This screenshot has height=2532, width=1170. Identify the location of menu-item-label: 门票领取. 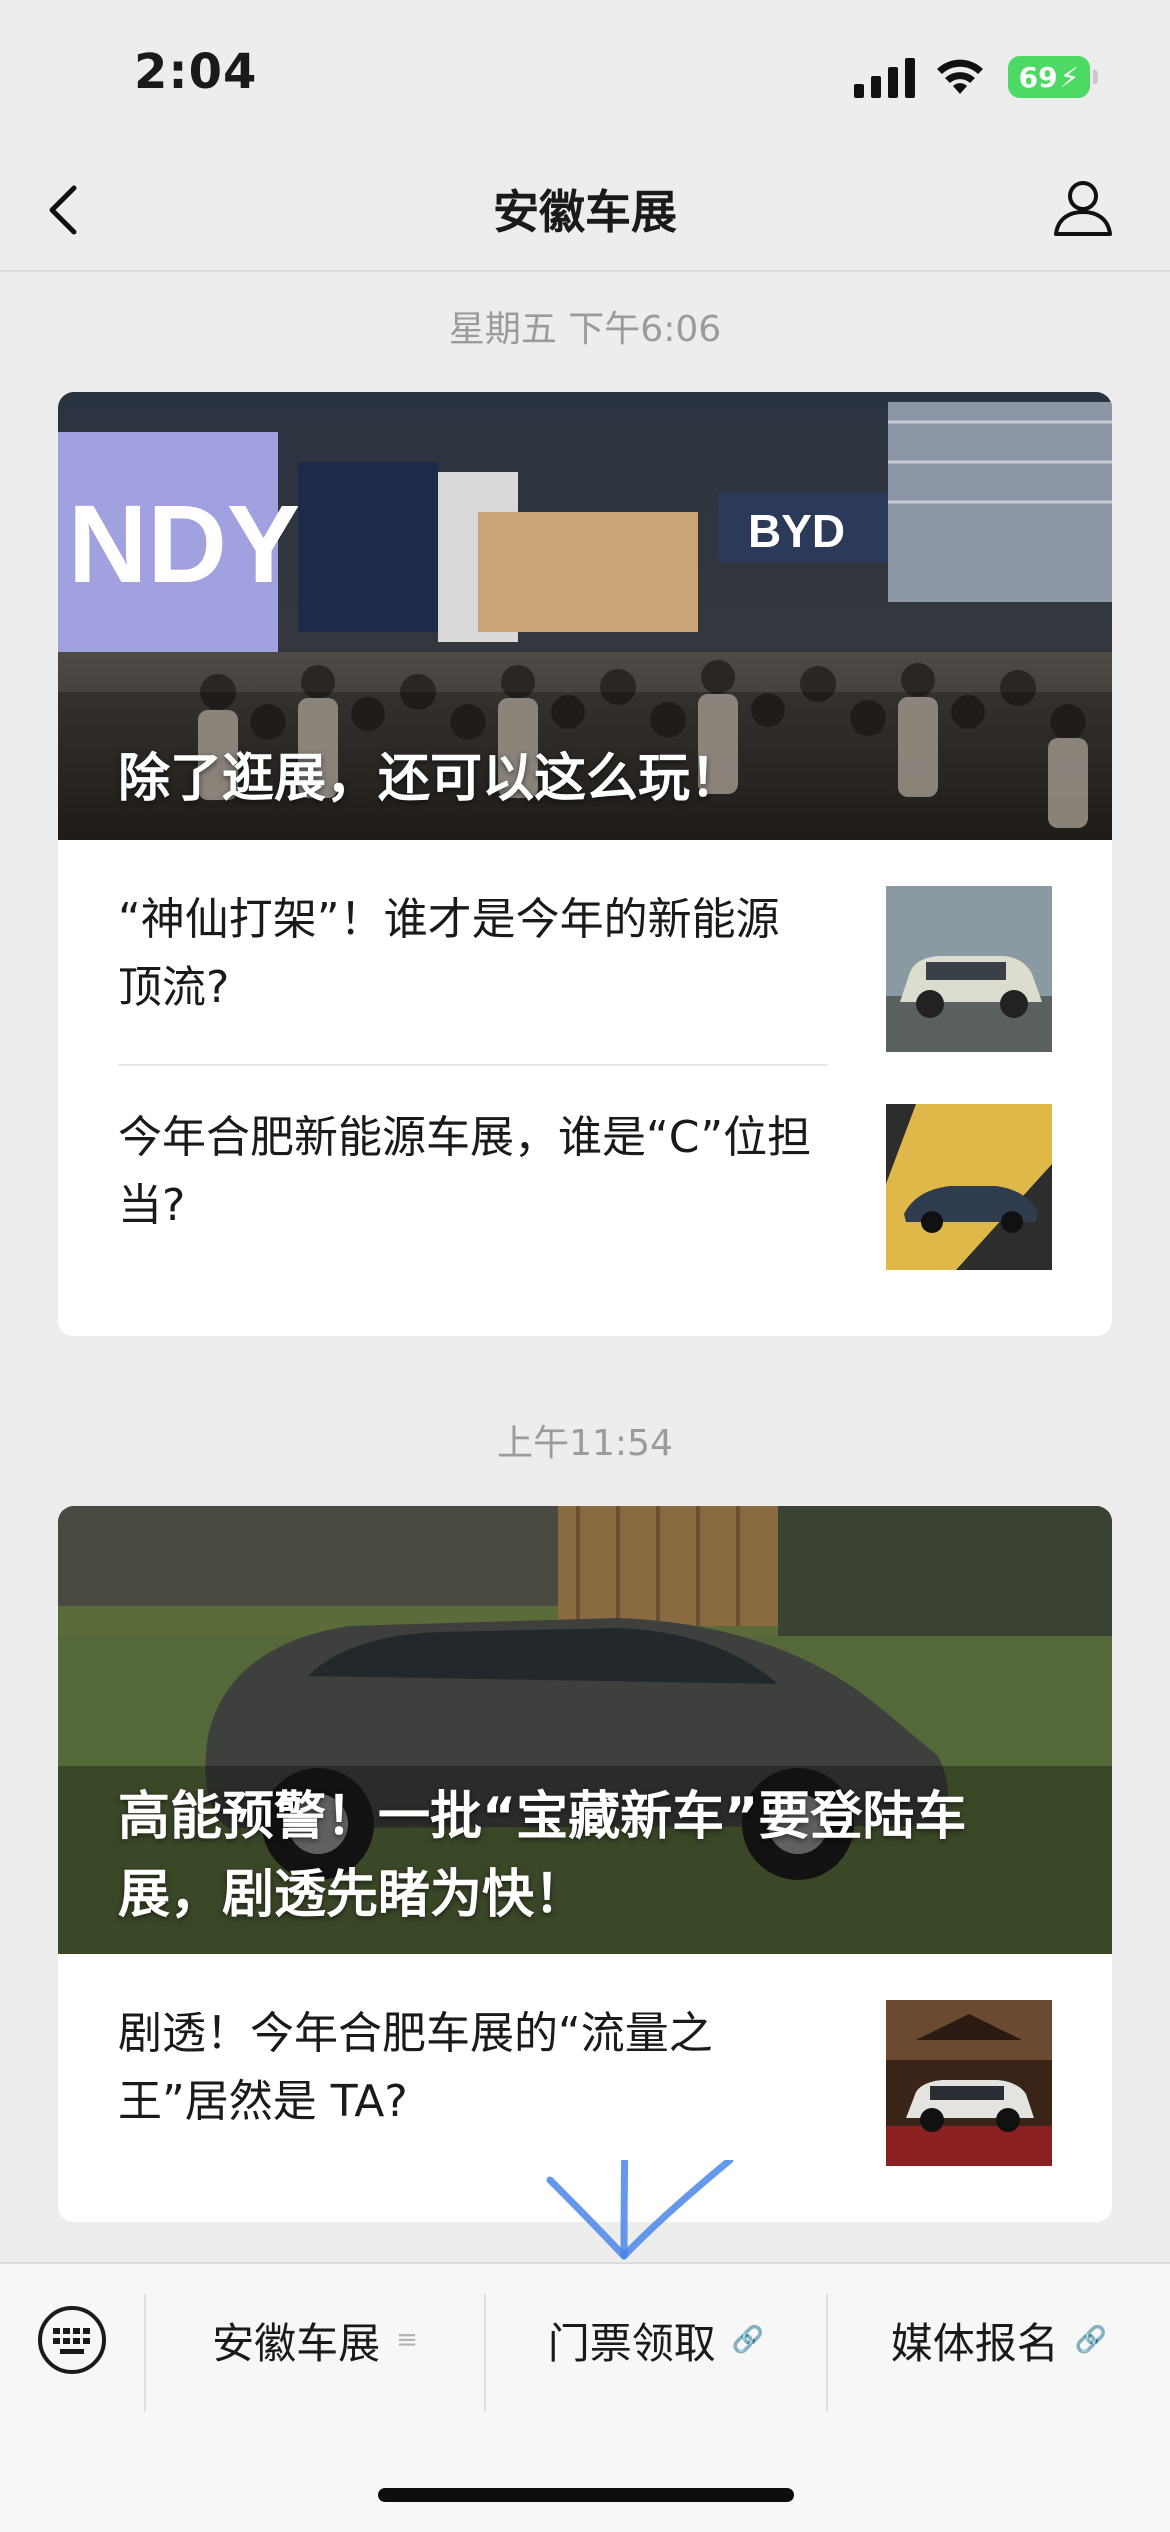
(631, 2343).